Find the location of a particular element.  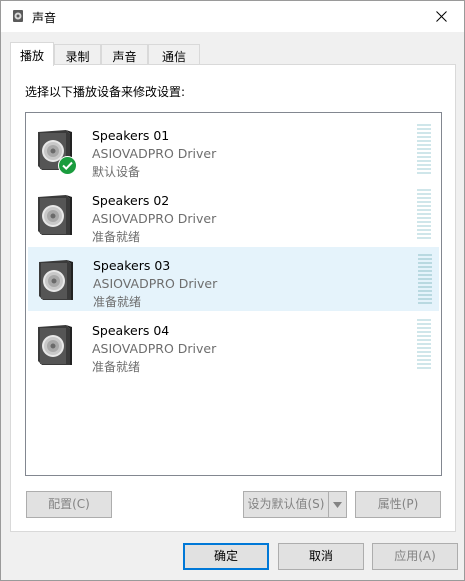

tab-sounds: 声音 is located at coordinates (124, 54).